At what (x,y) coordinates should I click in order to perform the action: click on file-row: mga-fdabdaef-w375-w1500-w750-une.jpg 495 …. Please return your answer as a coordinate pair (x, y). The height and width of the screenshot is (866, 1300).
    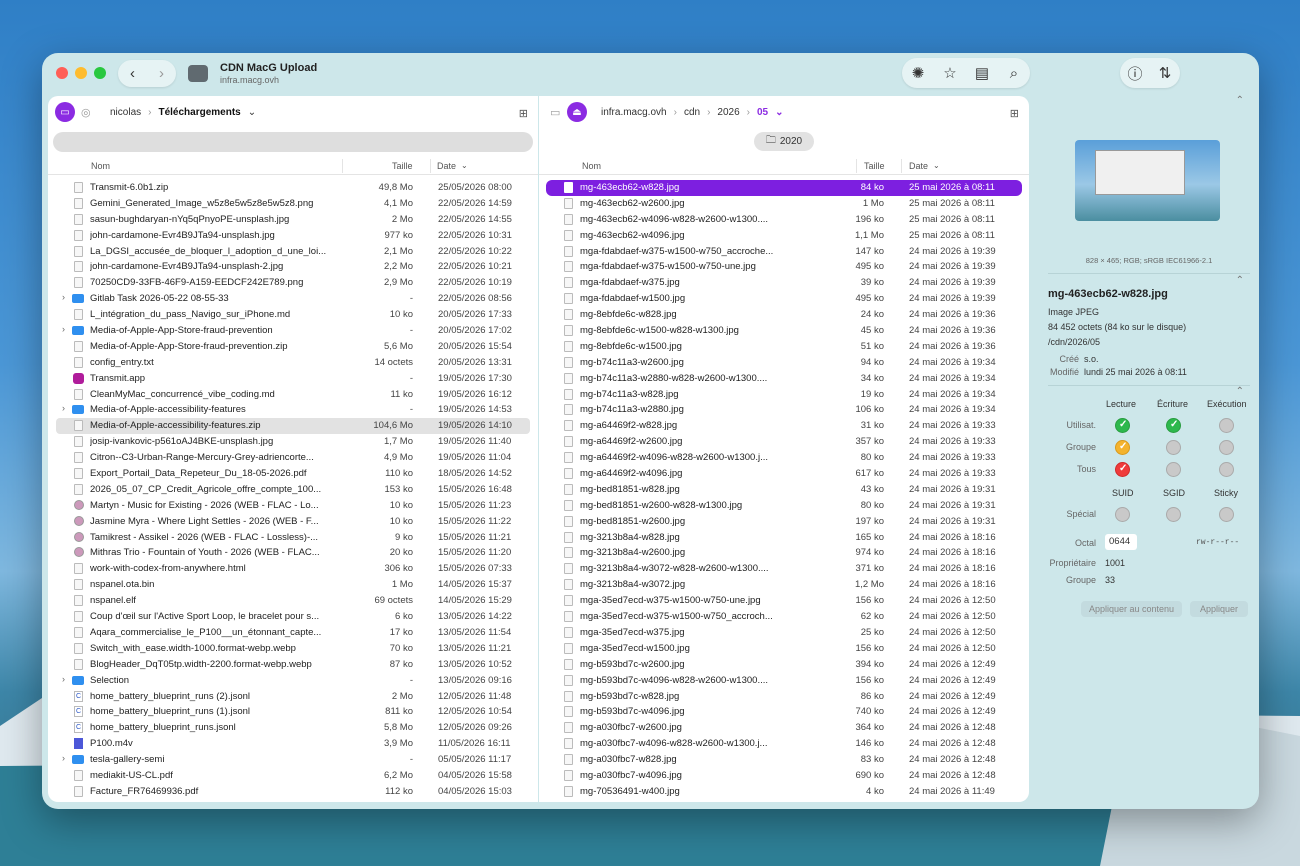
    Looking at the image, I should click on (784, 267).